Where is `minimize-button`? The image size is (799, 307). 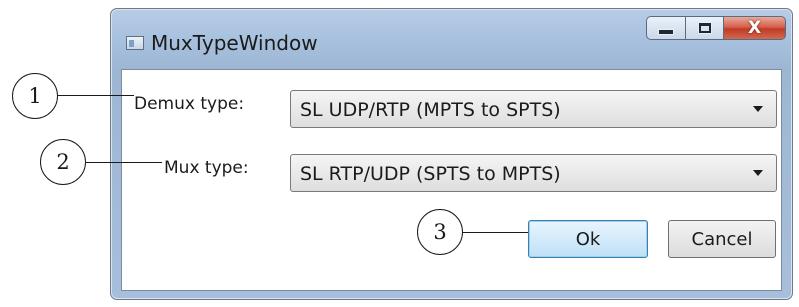 minimize-button is located at coordinates (666, 28).